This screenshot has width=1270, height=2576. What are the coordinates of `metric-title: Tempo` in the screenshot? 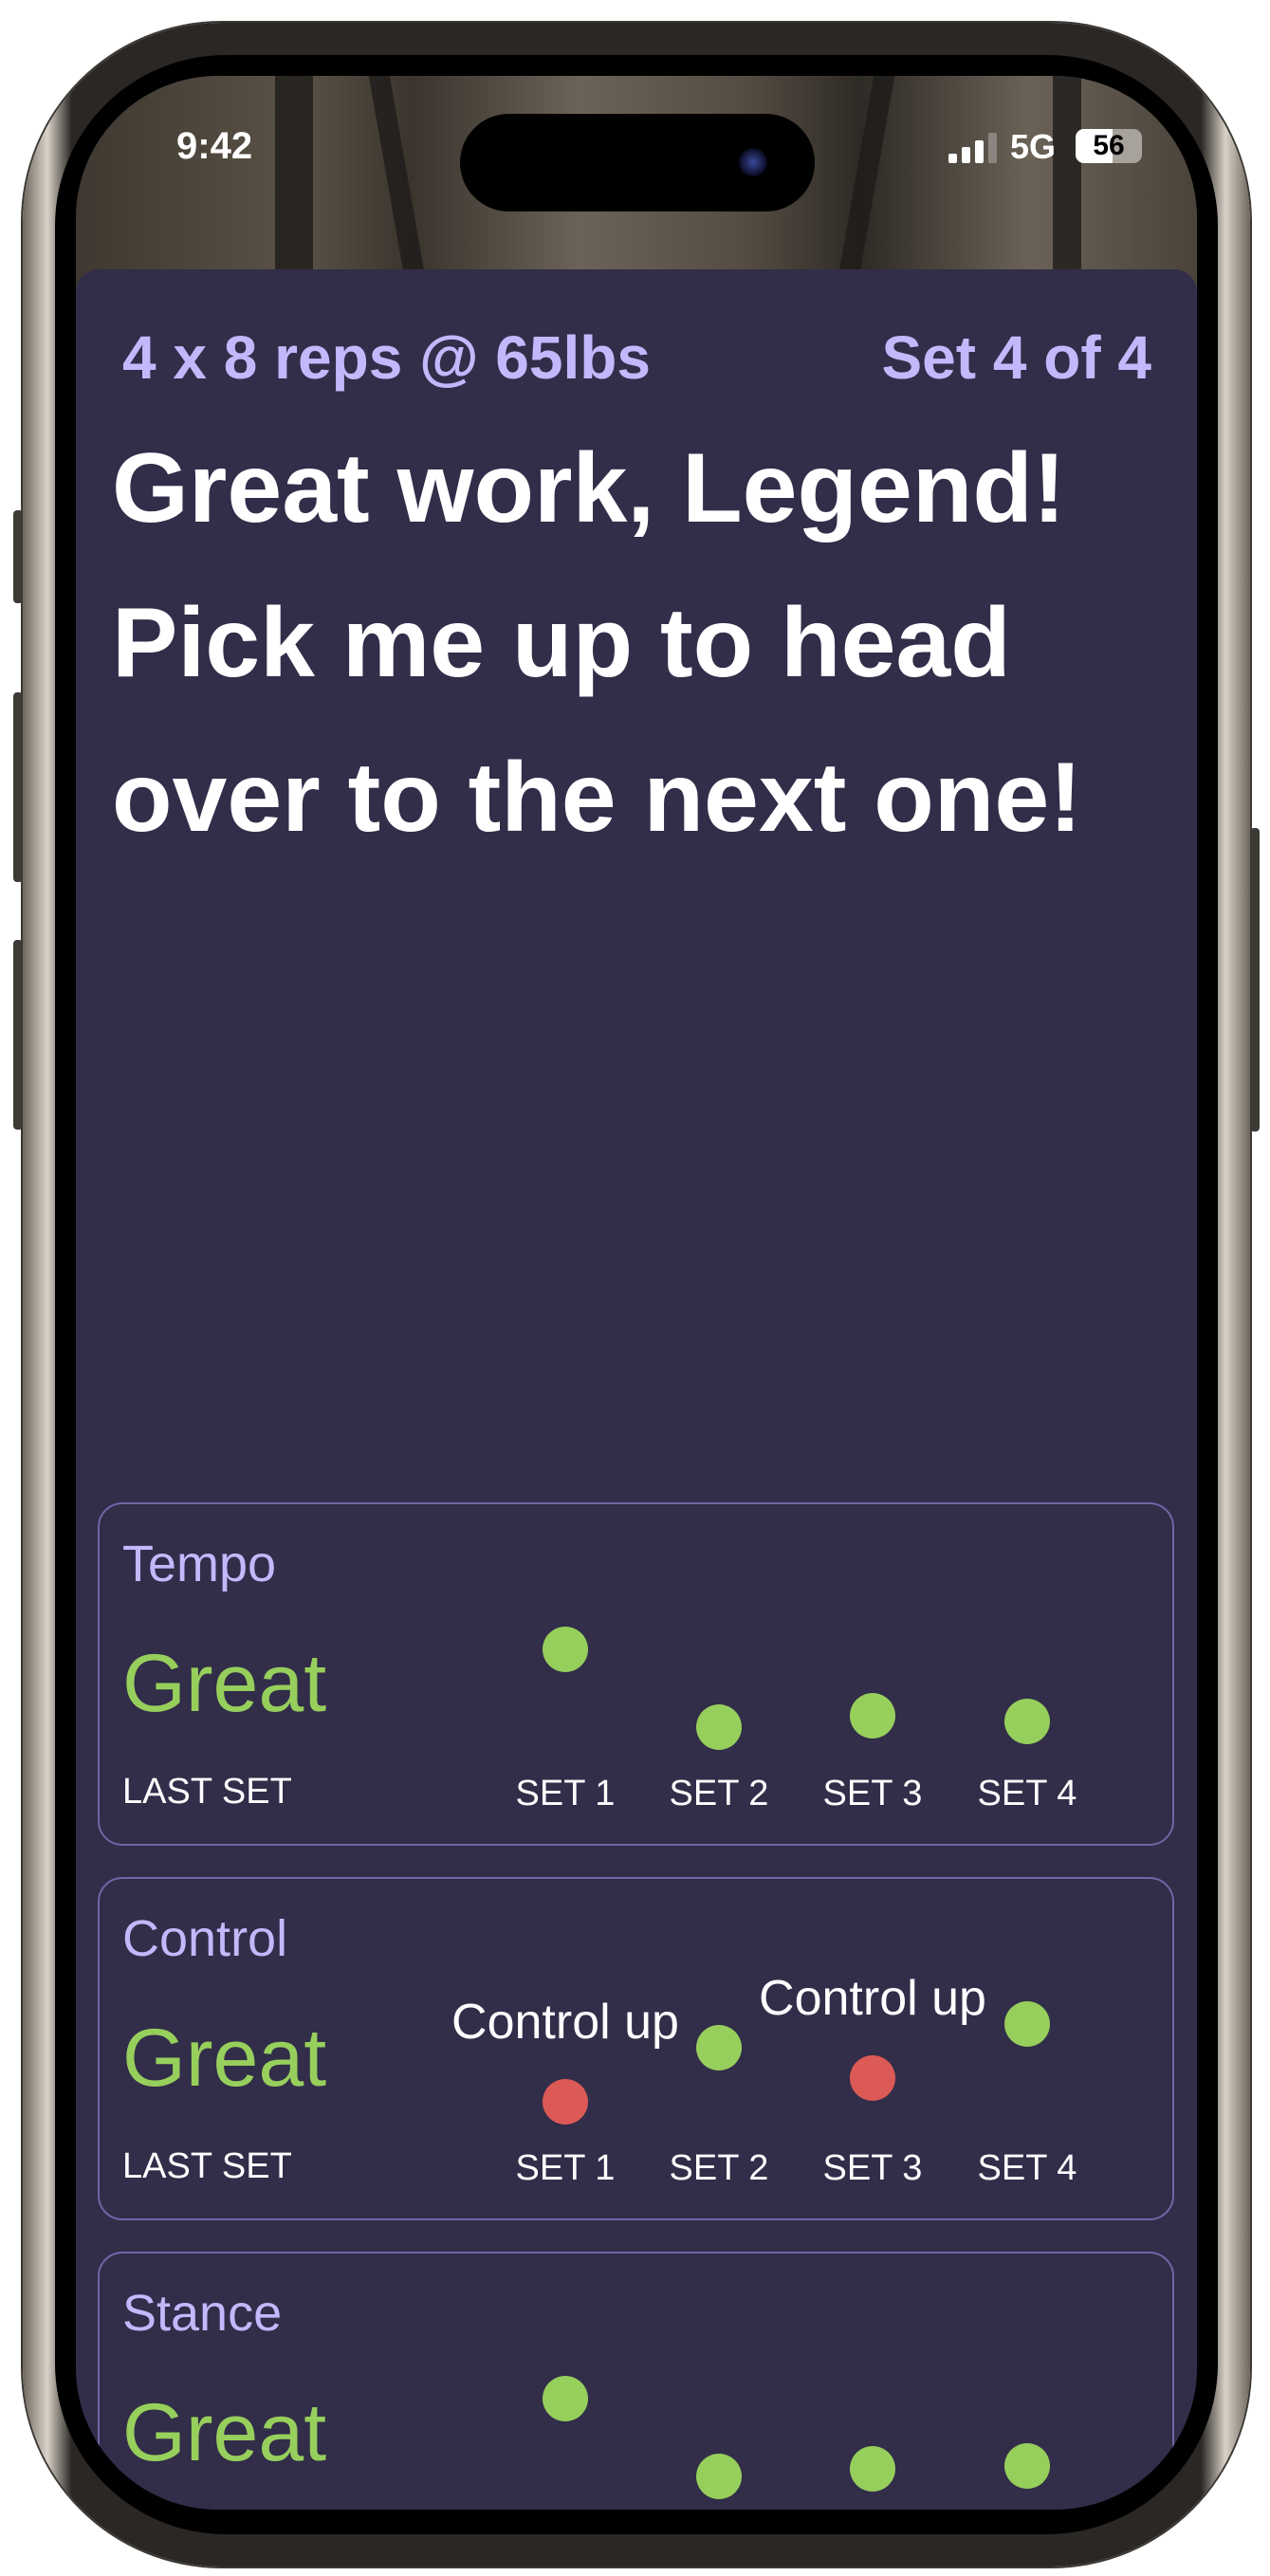 It's located at (199, 1564).